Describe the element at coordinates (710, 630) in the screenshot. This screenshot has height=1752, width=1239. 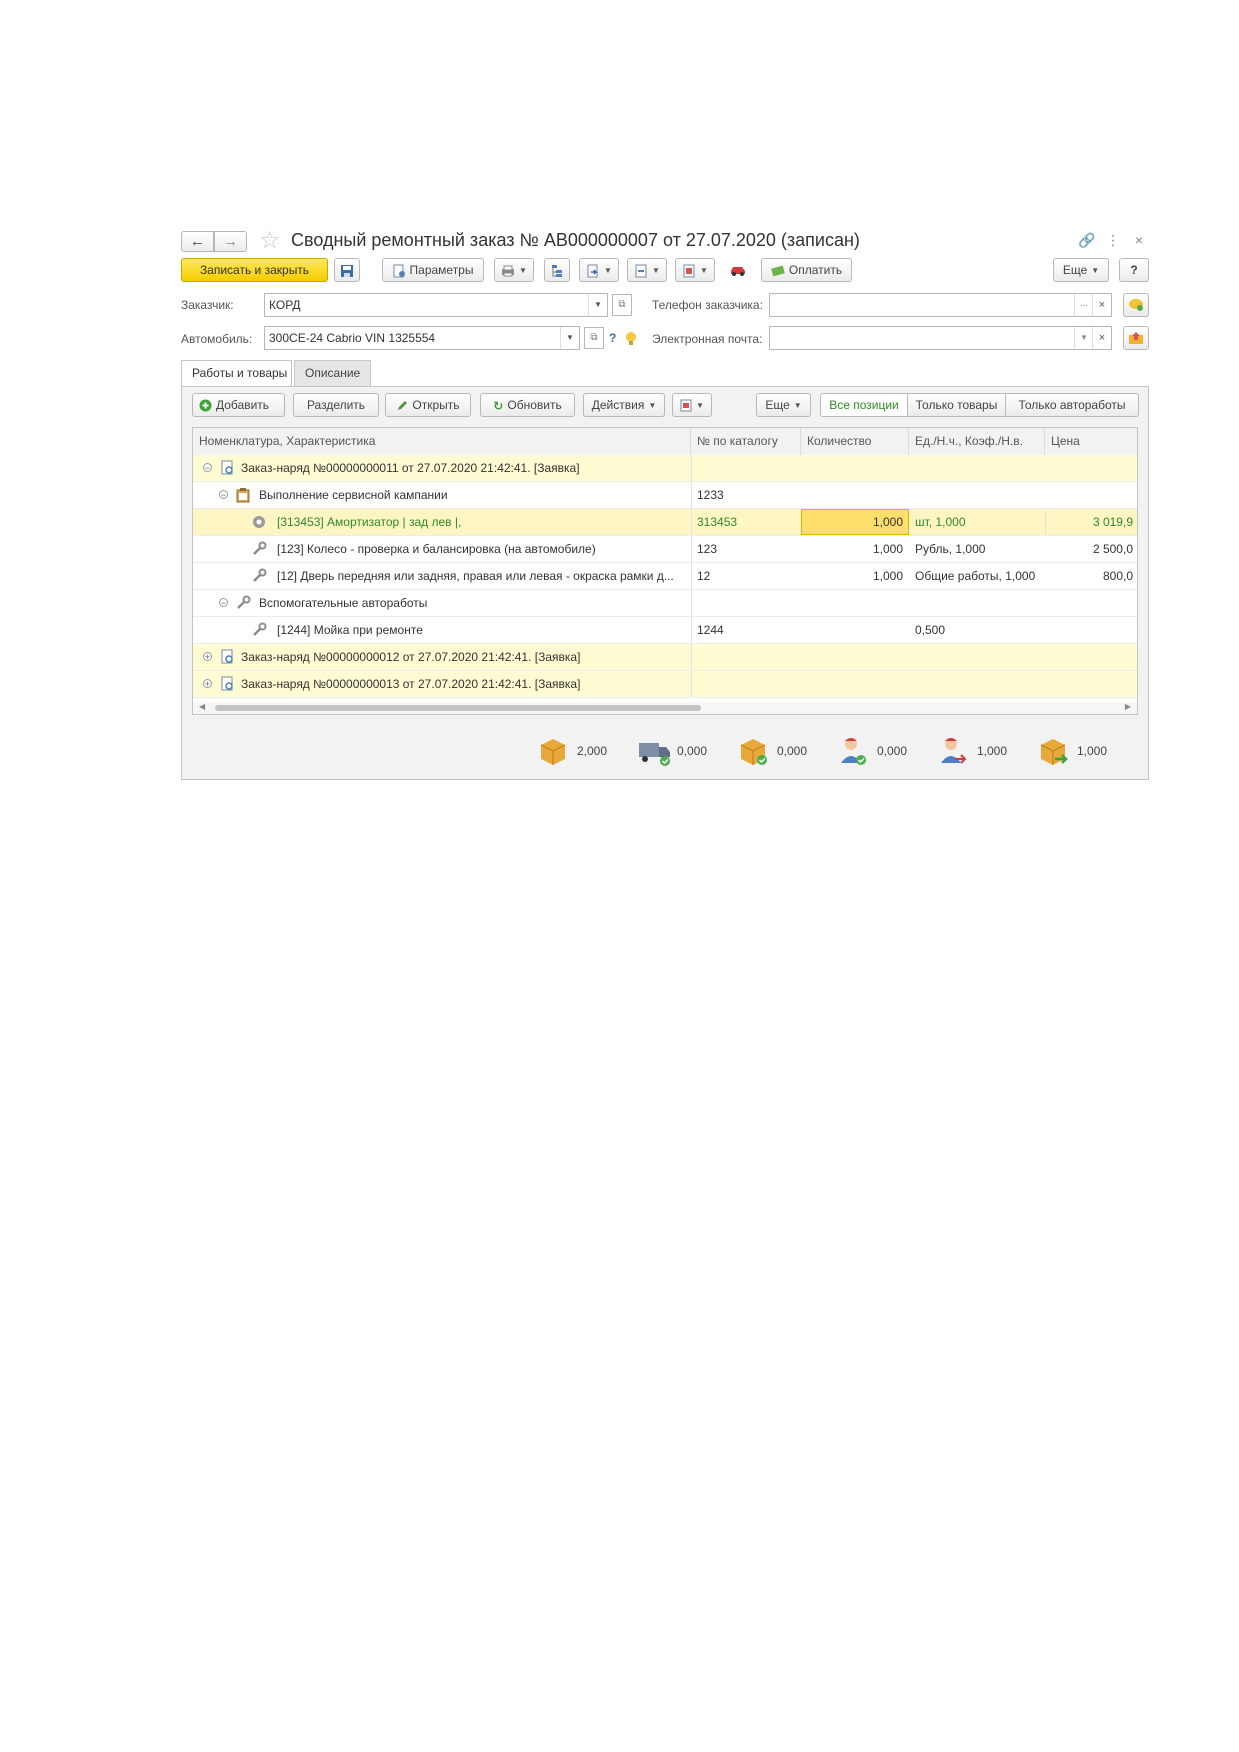
I see `row-catalog: 1244` at that location.